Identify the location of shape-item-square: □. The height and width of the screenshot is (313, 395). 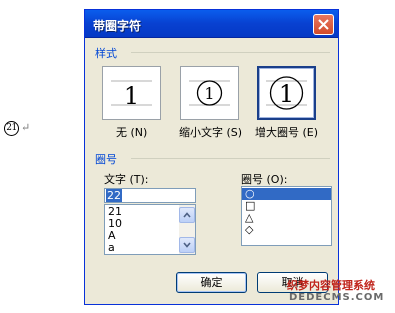
(286, 206).